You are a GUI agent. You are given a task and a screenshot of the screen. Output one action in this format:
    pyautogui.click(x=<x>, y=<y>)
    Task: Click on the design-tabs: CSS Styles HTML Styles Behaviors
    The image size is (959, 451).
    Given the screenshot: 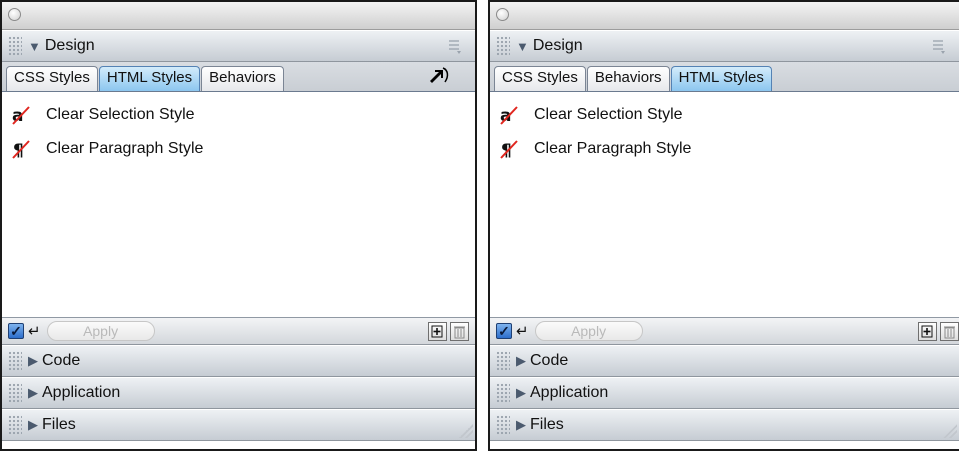 What is the action you would take?
    pyautogui.click(x=238, y=77)
    